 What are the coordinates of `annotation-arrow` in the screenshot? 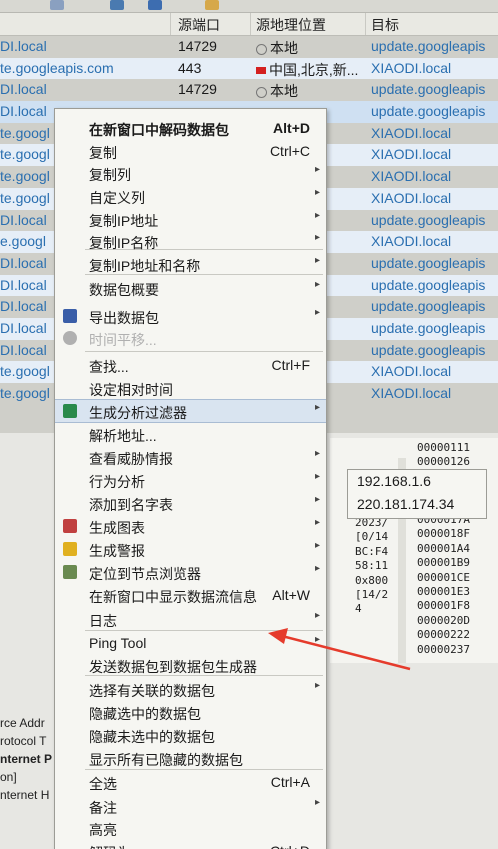 It's located at (339, 649).